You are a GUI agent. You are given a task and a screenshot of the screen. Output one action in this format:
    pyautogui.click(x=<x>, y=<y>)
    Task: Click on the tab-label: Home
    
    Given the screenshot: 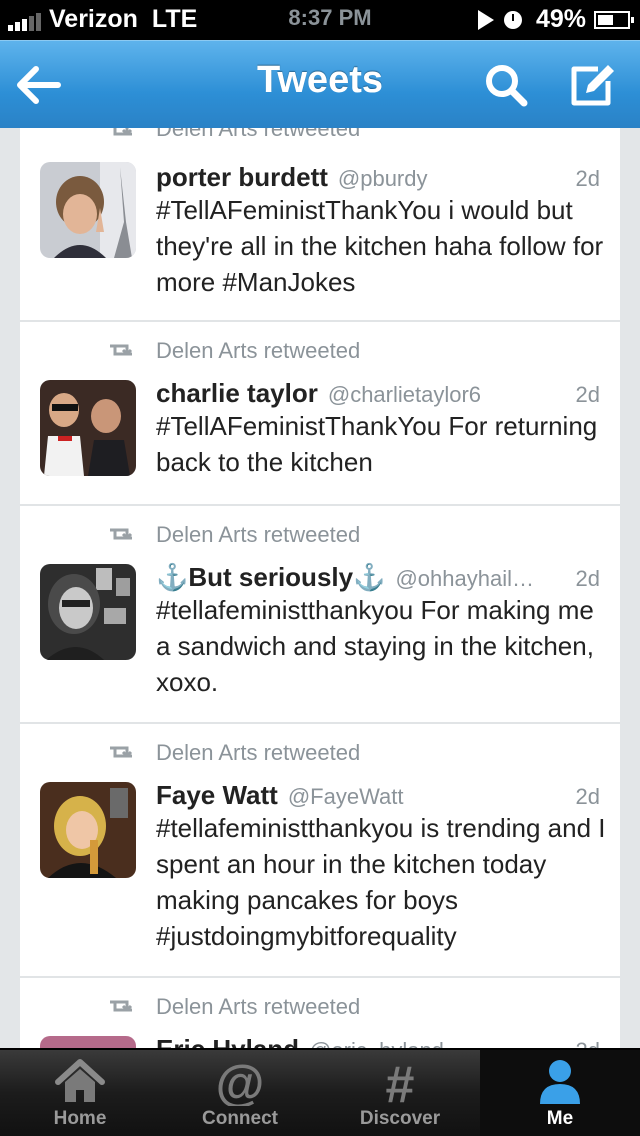 What is the action you would take?
    pyautogui.click(x=80, y=1118)
    